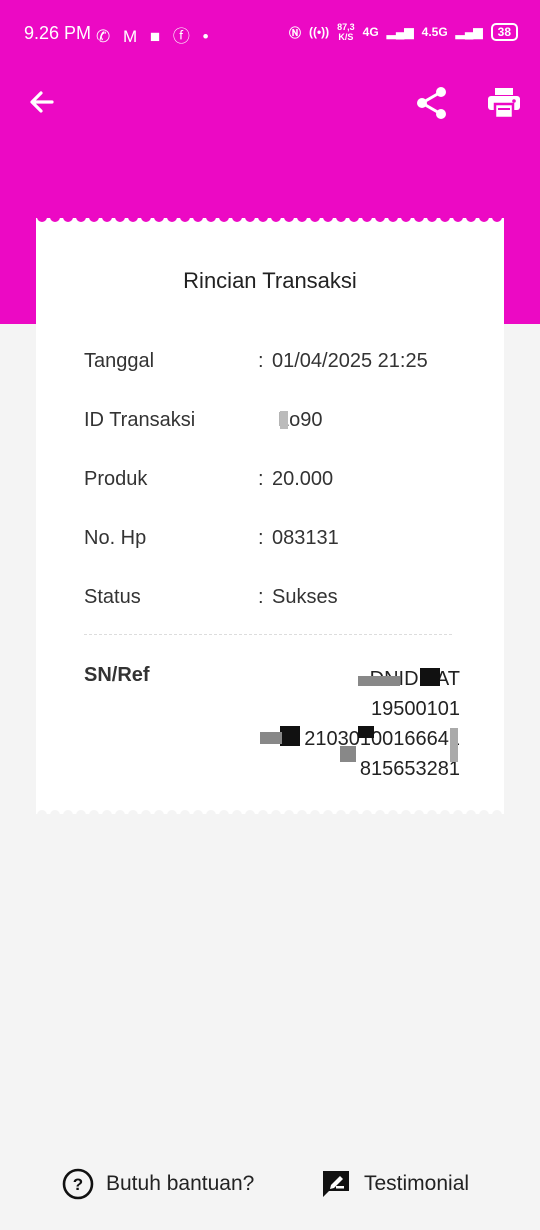 The image size is (540, 1230). Describe the element at coordinates (119, 361) in the screenshot. I see `row-label: Tanggal` at that location.